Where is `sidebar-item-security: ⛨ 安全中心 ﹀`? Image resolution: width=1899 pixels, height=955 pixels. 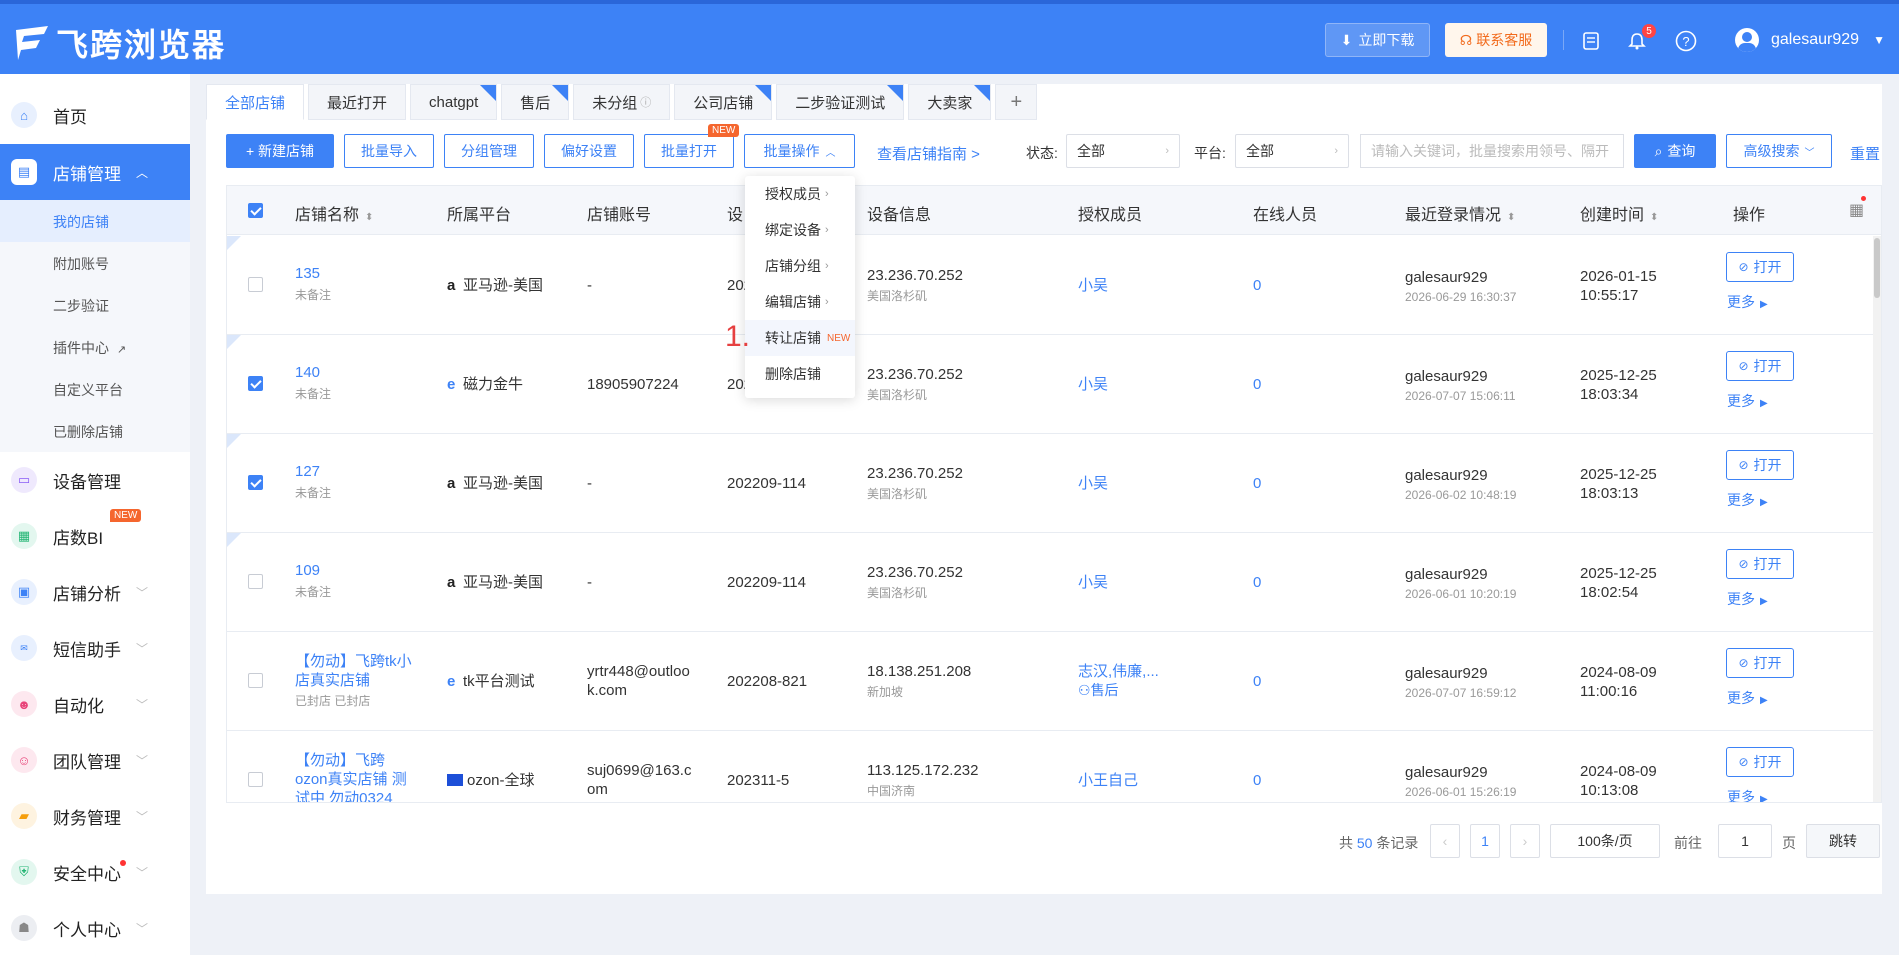 sidebar-item-security: ⛨ 安全中心 ﹀ is located at coordinates (95, 872).